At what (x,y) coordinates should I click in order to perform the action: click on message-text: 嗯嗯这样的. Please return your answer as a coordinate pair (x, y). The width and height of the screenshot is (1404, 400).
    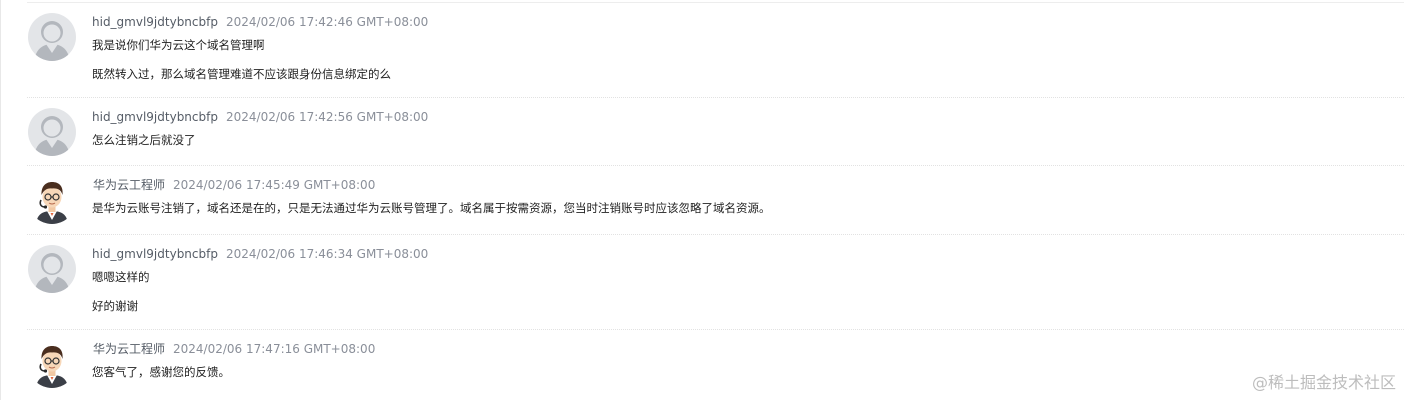
    Looking at the image, I should click on (121, 277).